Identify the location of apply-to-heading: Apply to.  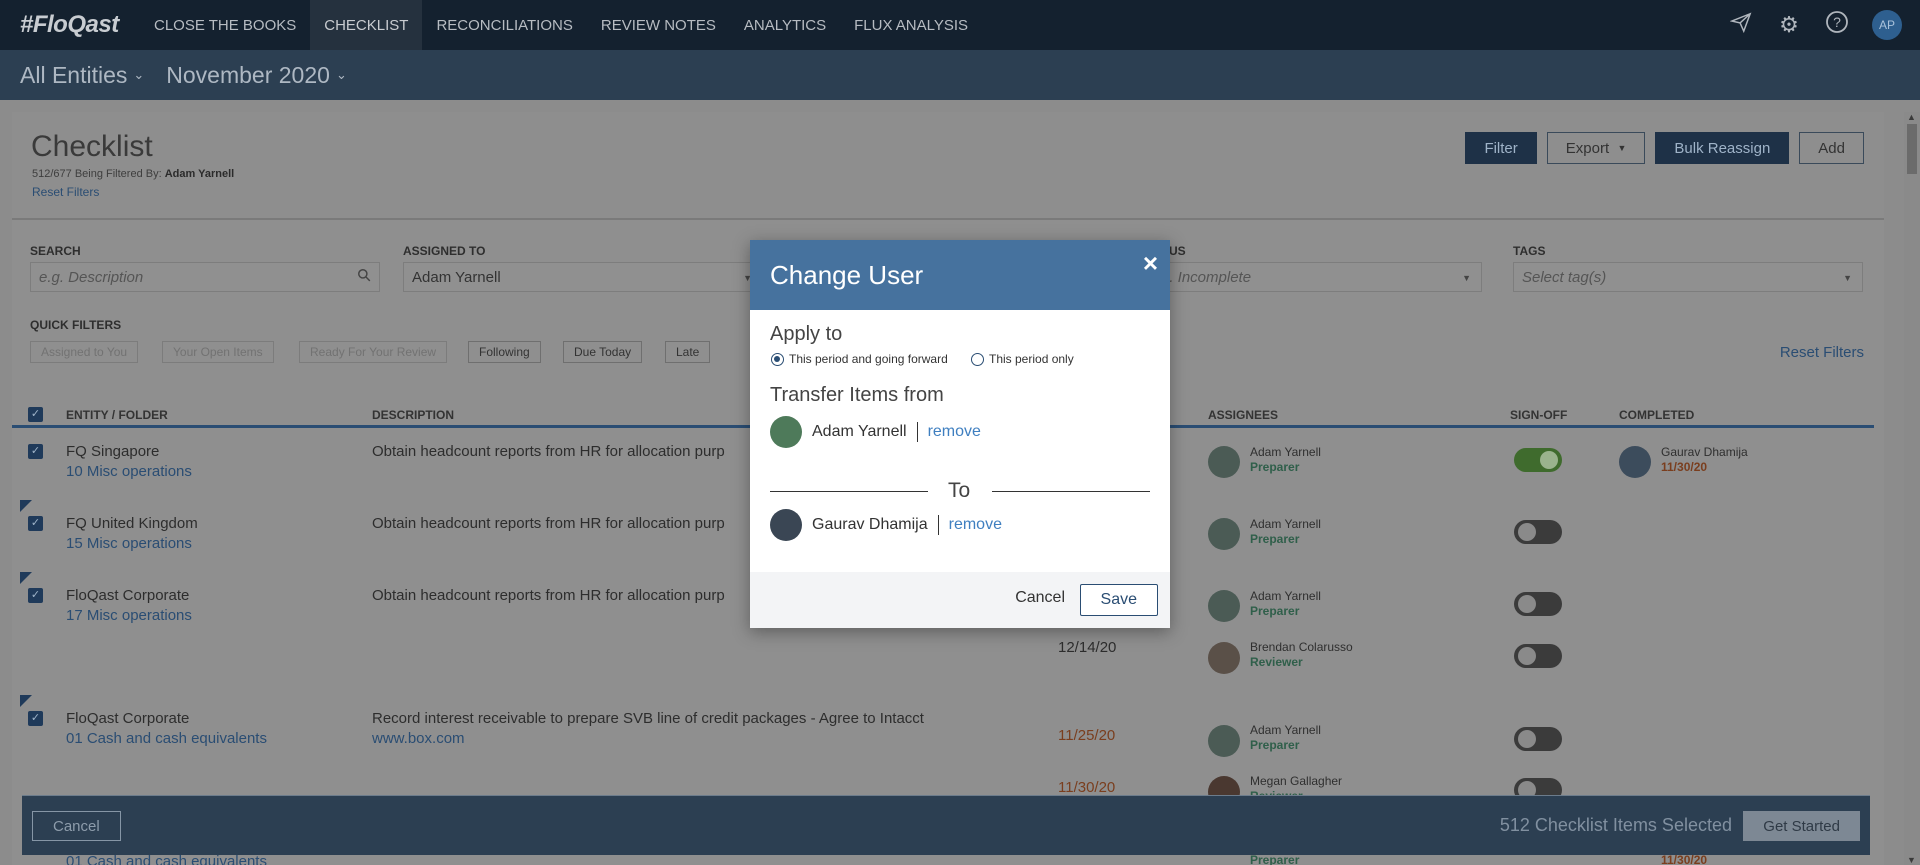
(806, 334).